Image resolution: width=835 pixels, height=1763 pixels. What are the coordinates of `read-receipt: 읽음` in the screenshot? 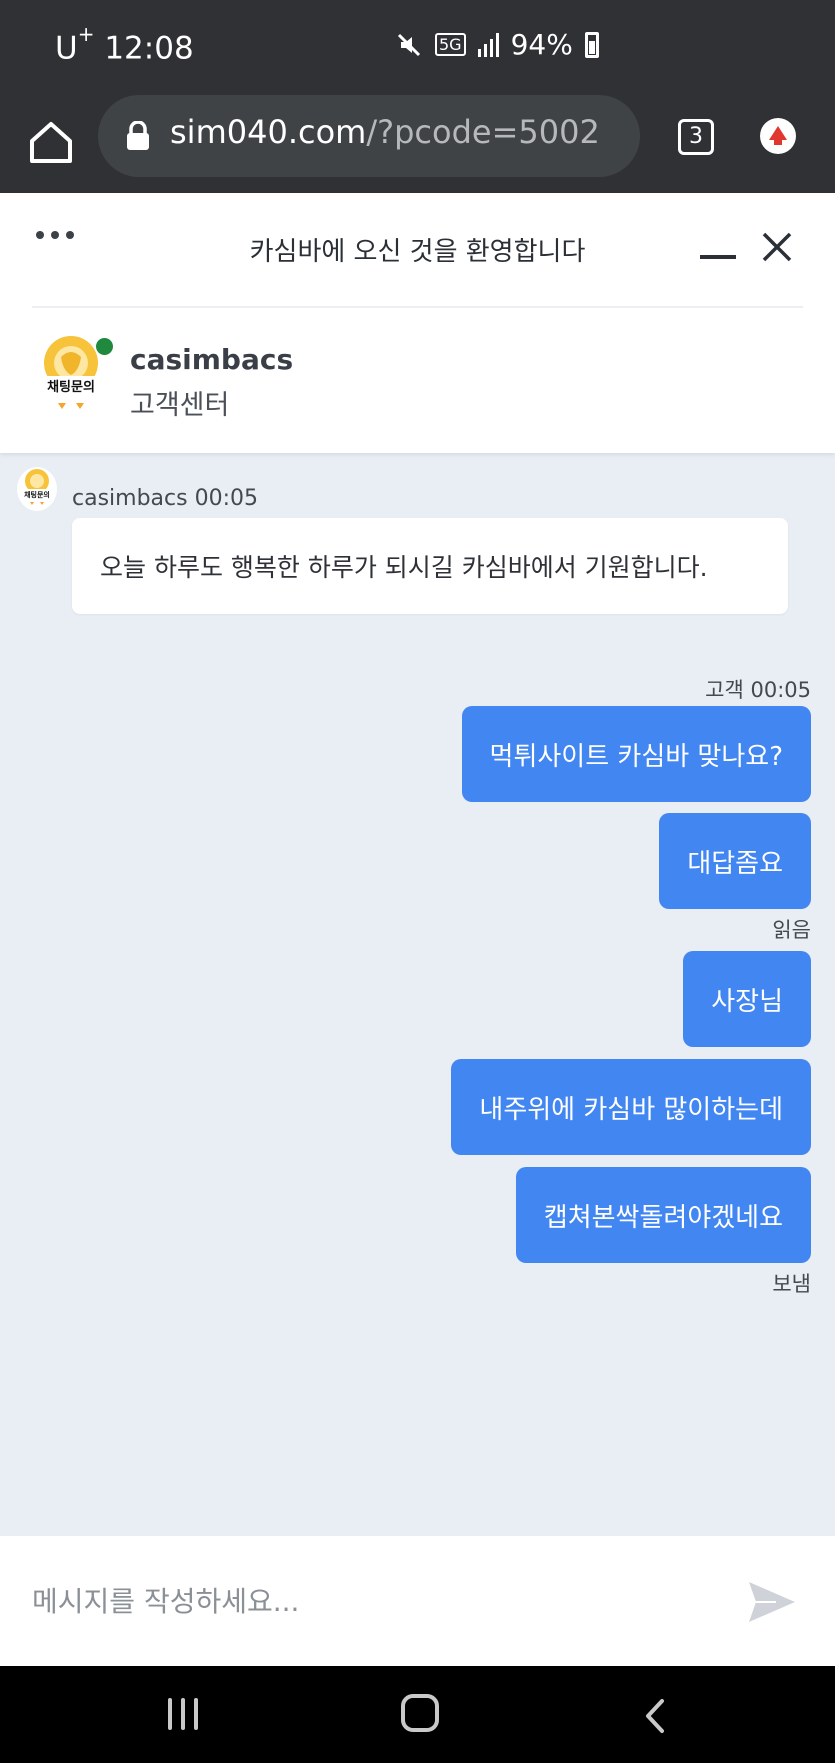 It's located at (791, 930).